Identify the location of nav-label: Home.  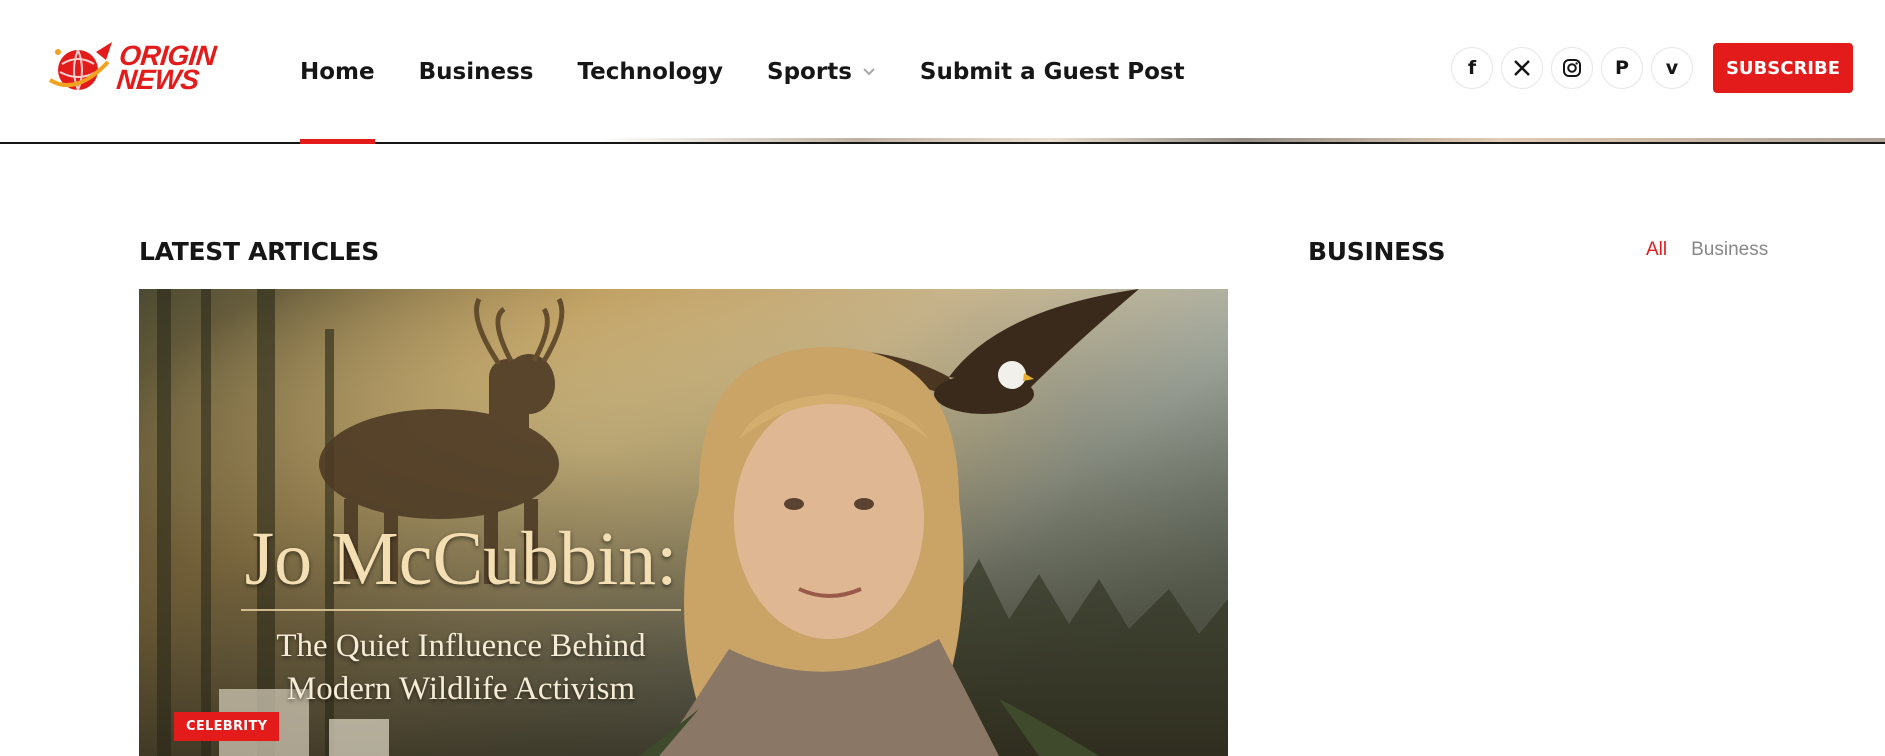
(337, 72).